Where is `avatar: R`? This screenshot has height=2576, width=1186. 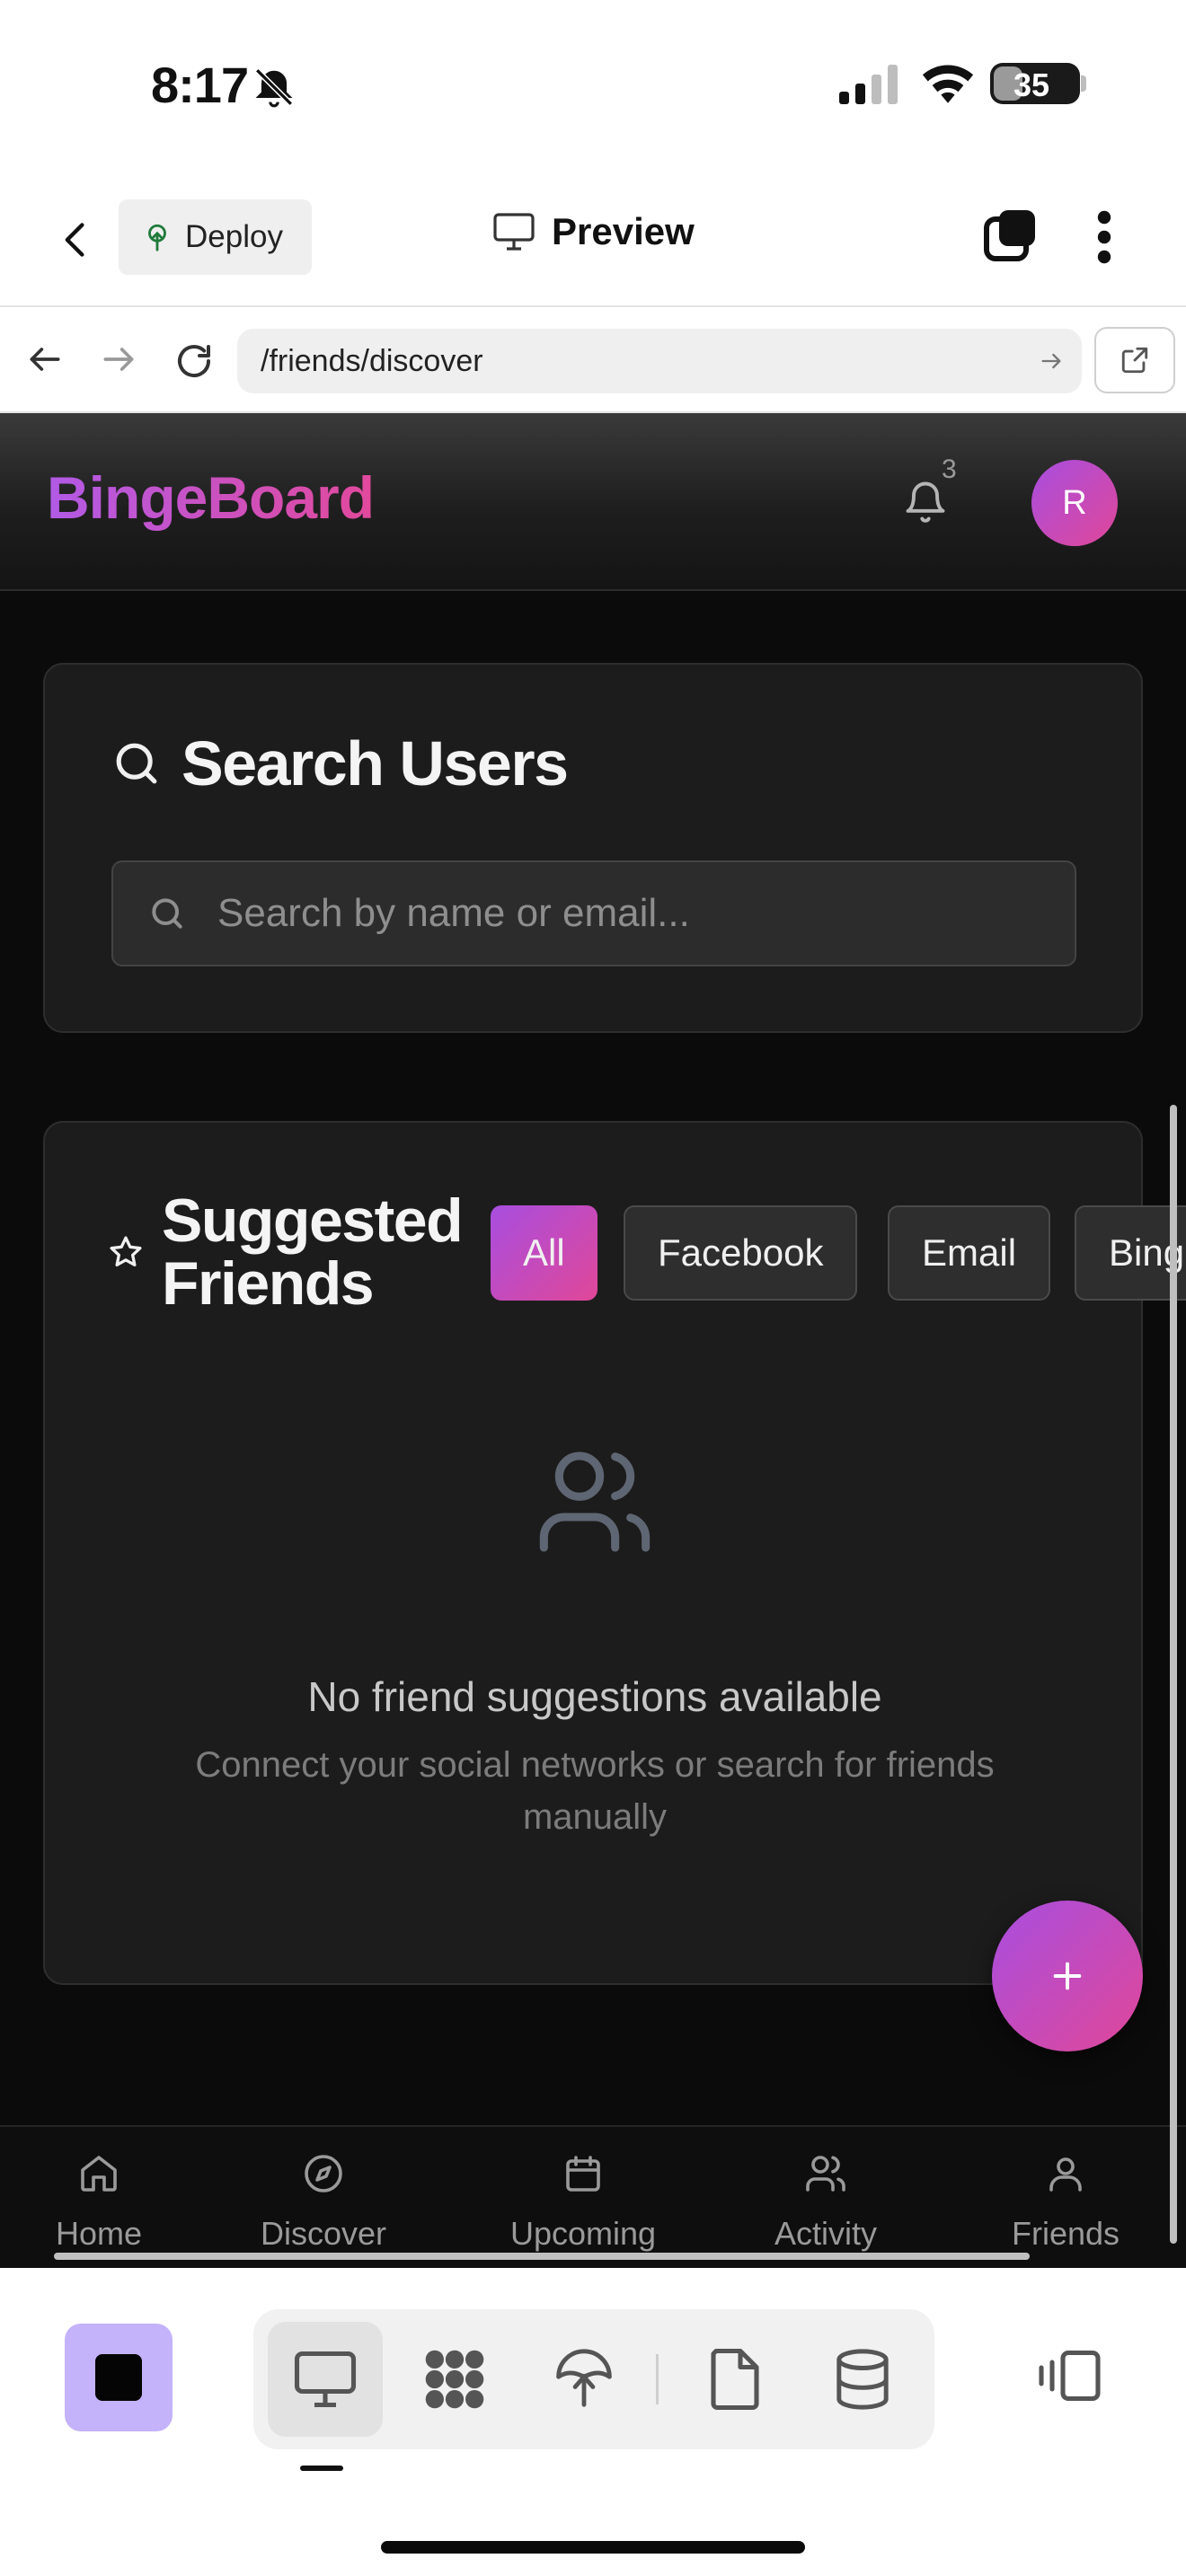 avatar: R is located at coordinates (1074, 503).